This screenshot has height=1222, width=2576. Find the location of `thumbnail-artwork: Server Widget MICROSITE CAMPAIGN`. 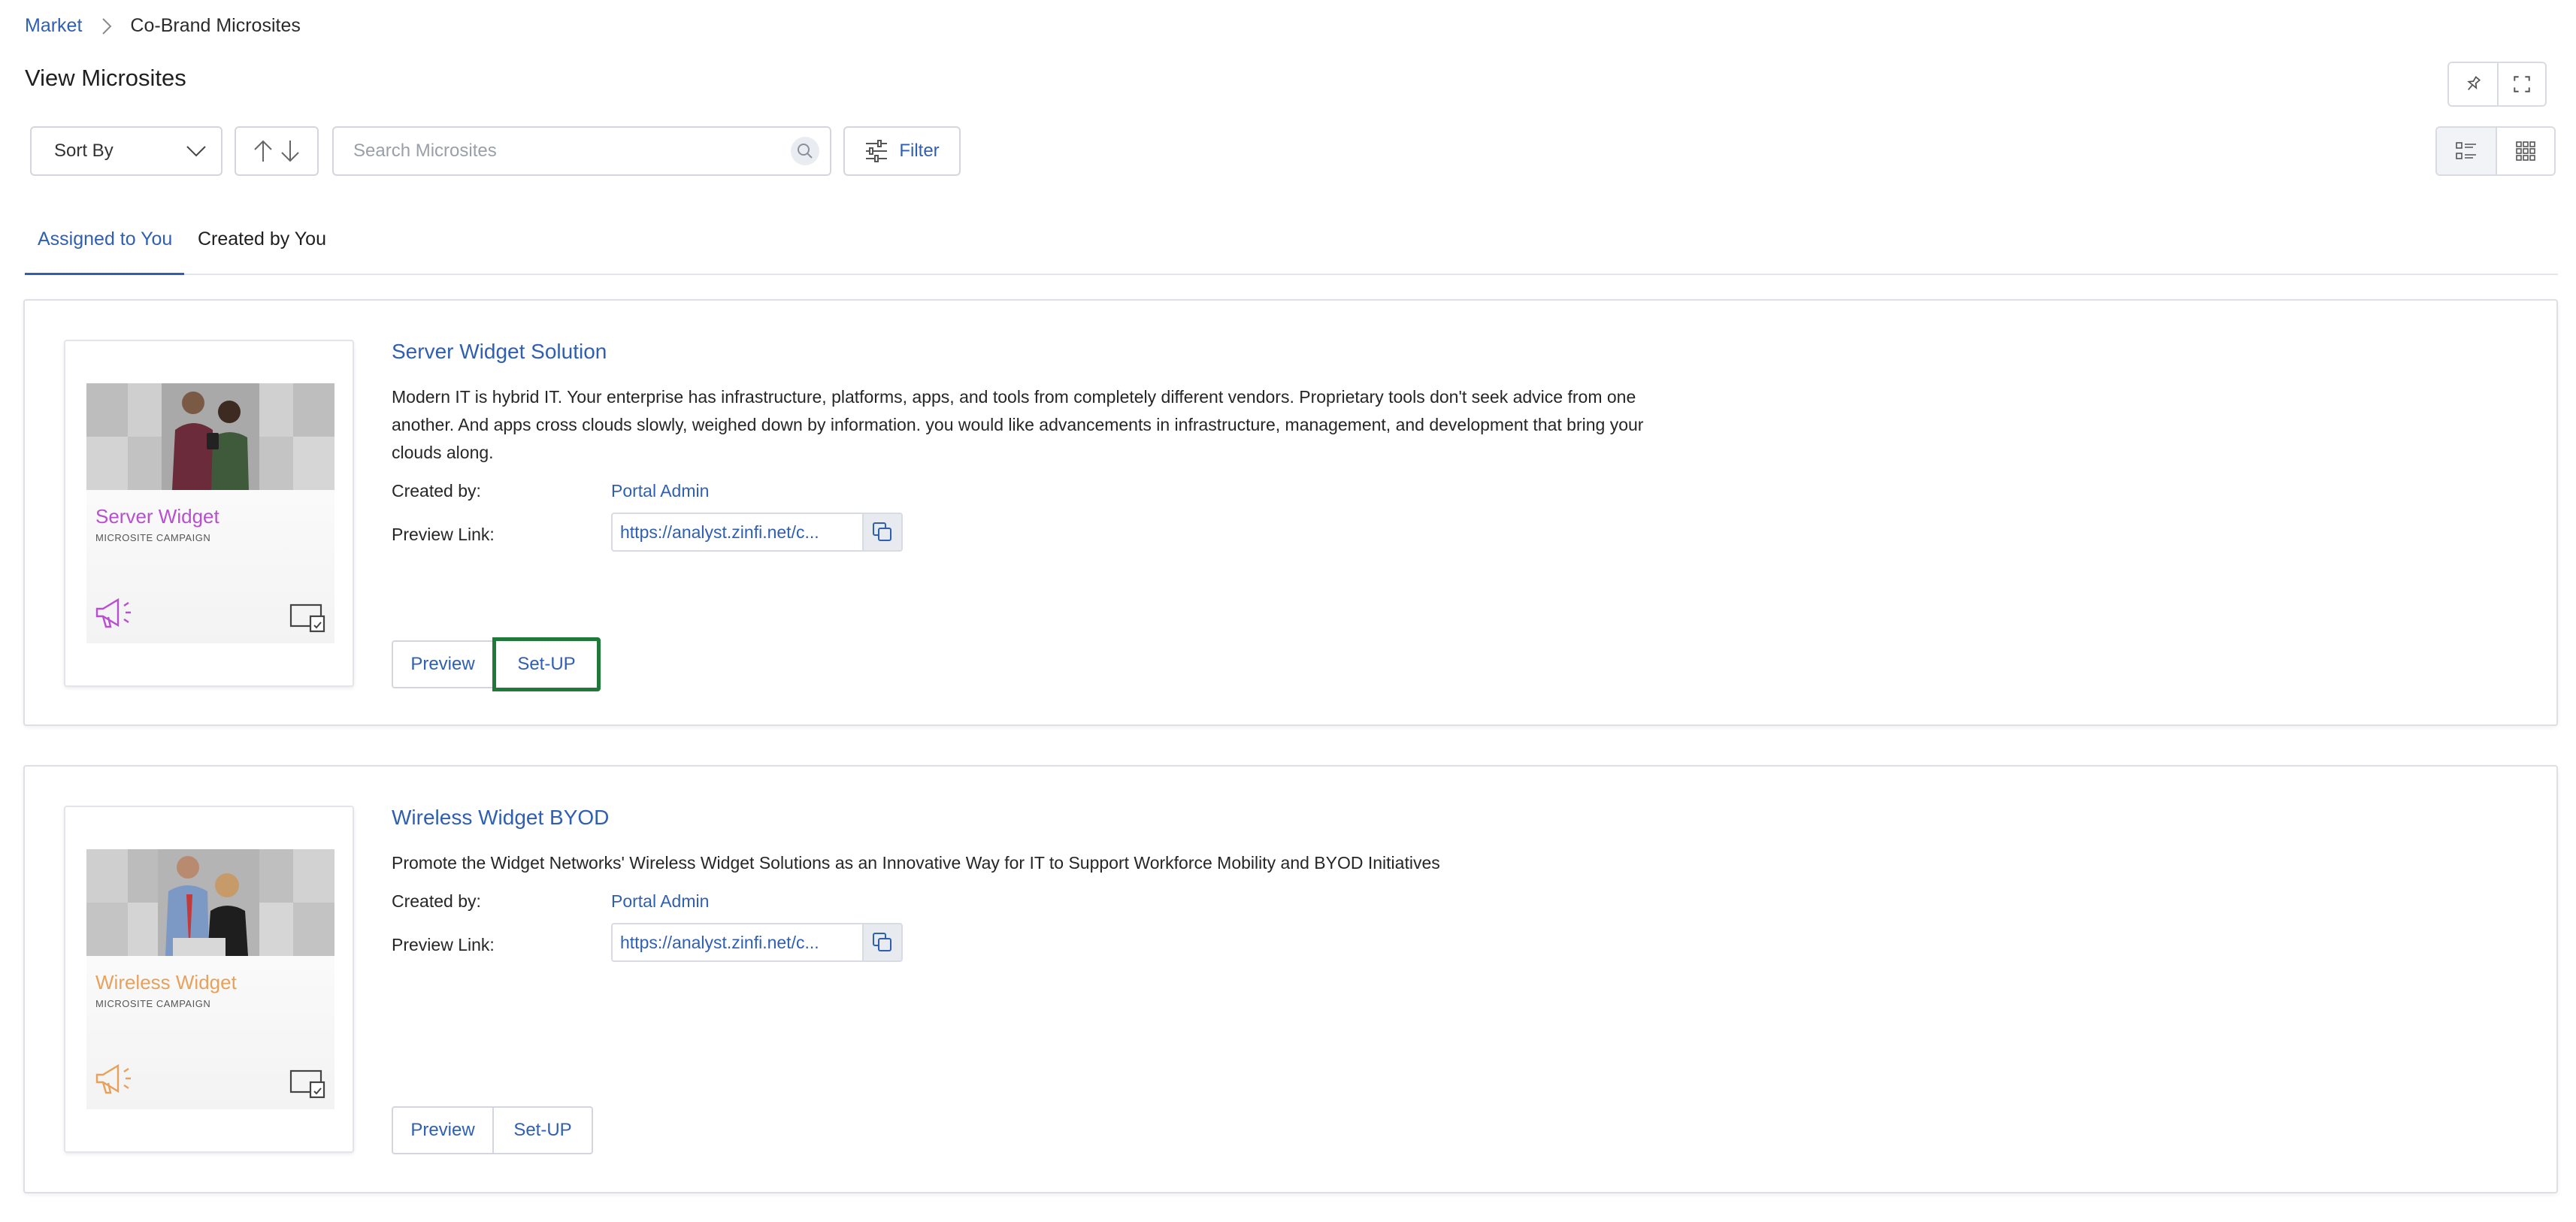

thumbnail-artwork: Server Widget MICROSITE CAMPAIGN is located at coordinates (210, 513).